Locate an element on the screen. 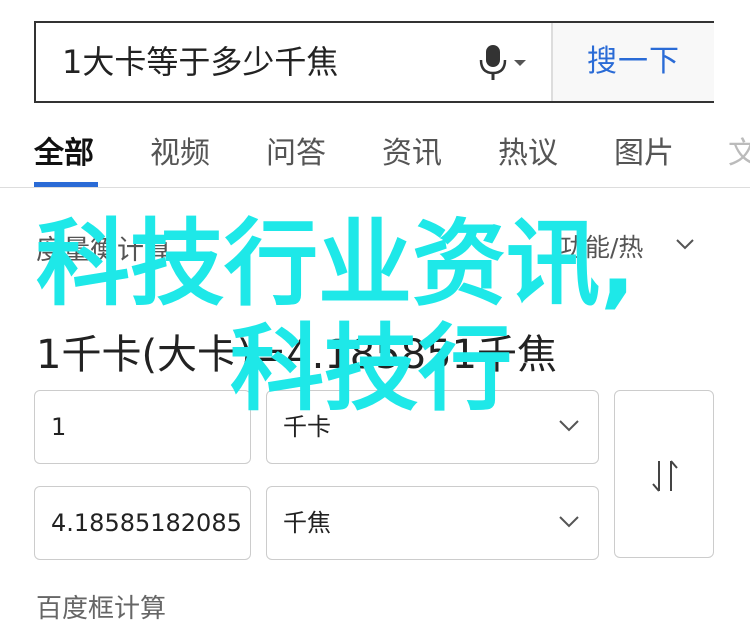  swap-icon is located at coordinates (665, 476).